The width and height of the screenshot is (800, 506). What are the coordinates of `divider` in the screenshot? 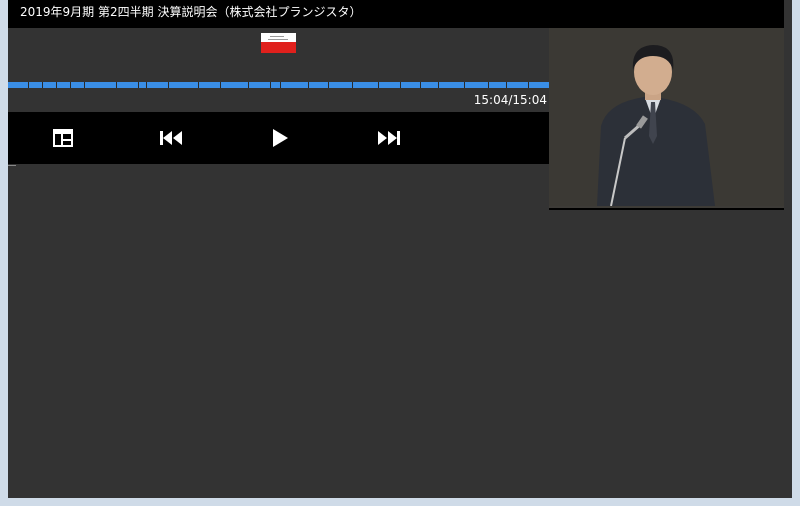 It's located at (12, 165).